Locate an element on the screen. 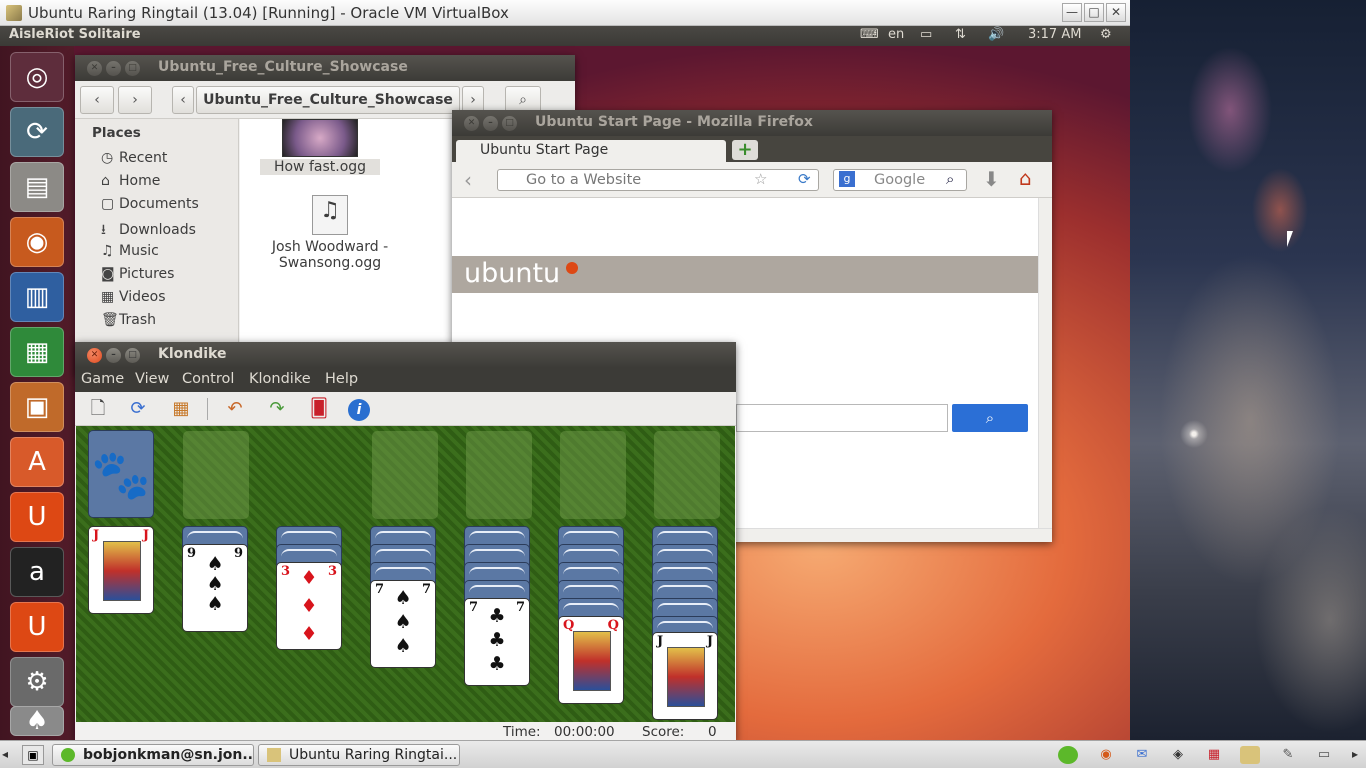 This screenshot has width=1366, height=768. solitaire-icon: ♠ is located at coordinates (37, 721).